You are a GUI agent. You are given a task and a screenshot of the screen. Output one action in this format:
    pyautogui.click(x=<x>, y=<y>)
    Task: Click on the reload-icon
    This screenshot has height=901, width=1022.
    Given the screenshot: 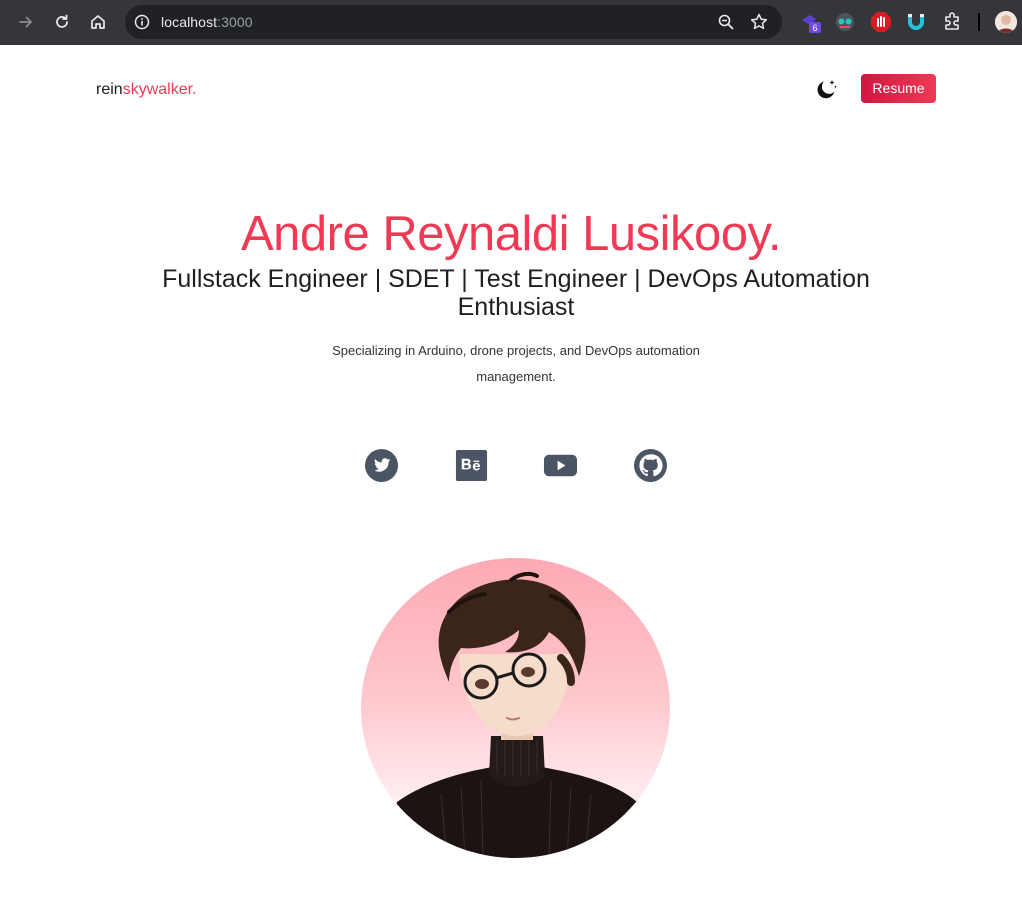 What is the action you would take?
    pyautogui.click(x=62, y=21)
    